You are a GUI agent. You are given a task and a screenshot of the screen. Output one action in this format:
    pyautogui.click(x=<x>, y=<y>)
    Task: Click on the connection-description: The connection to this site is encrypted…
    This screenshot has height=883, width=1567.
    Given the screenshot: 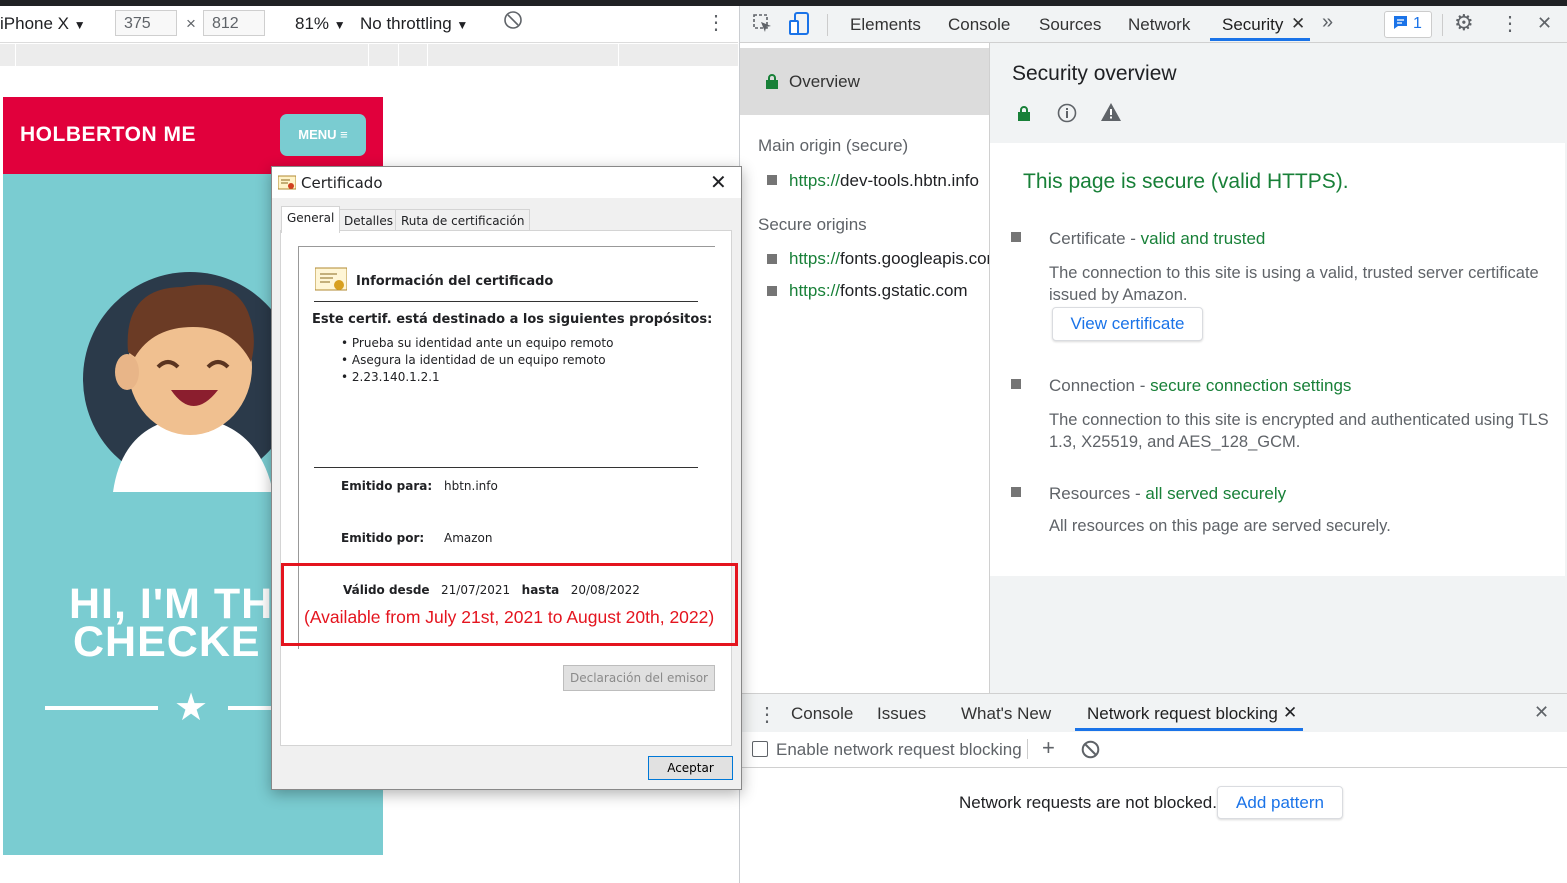 What is the action you would take?
    pyautogui.click(x=1299, y=431)
    